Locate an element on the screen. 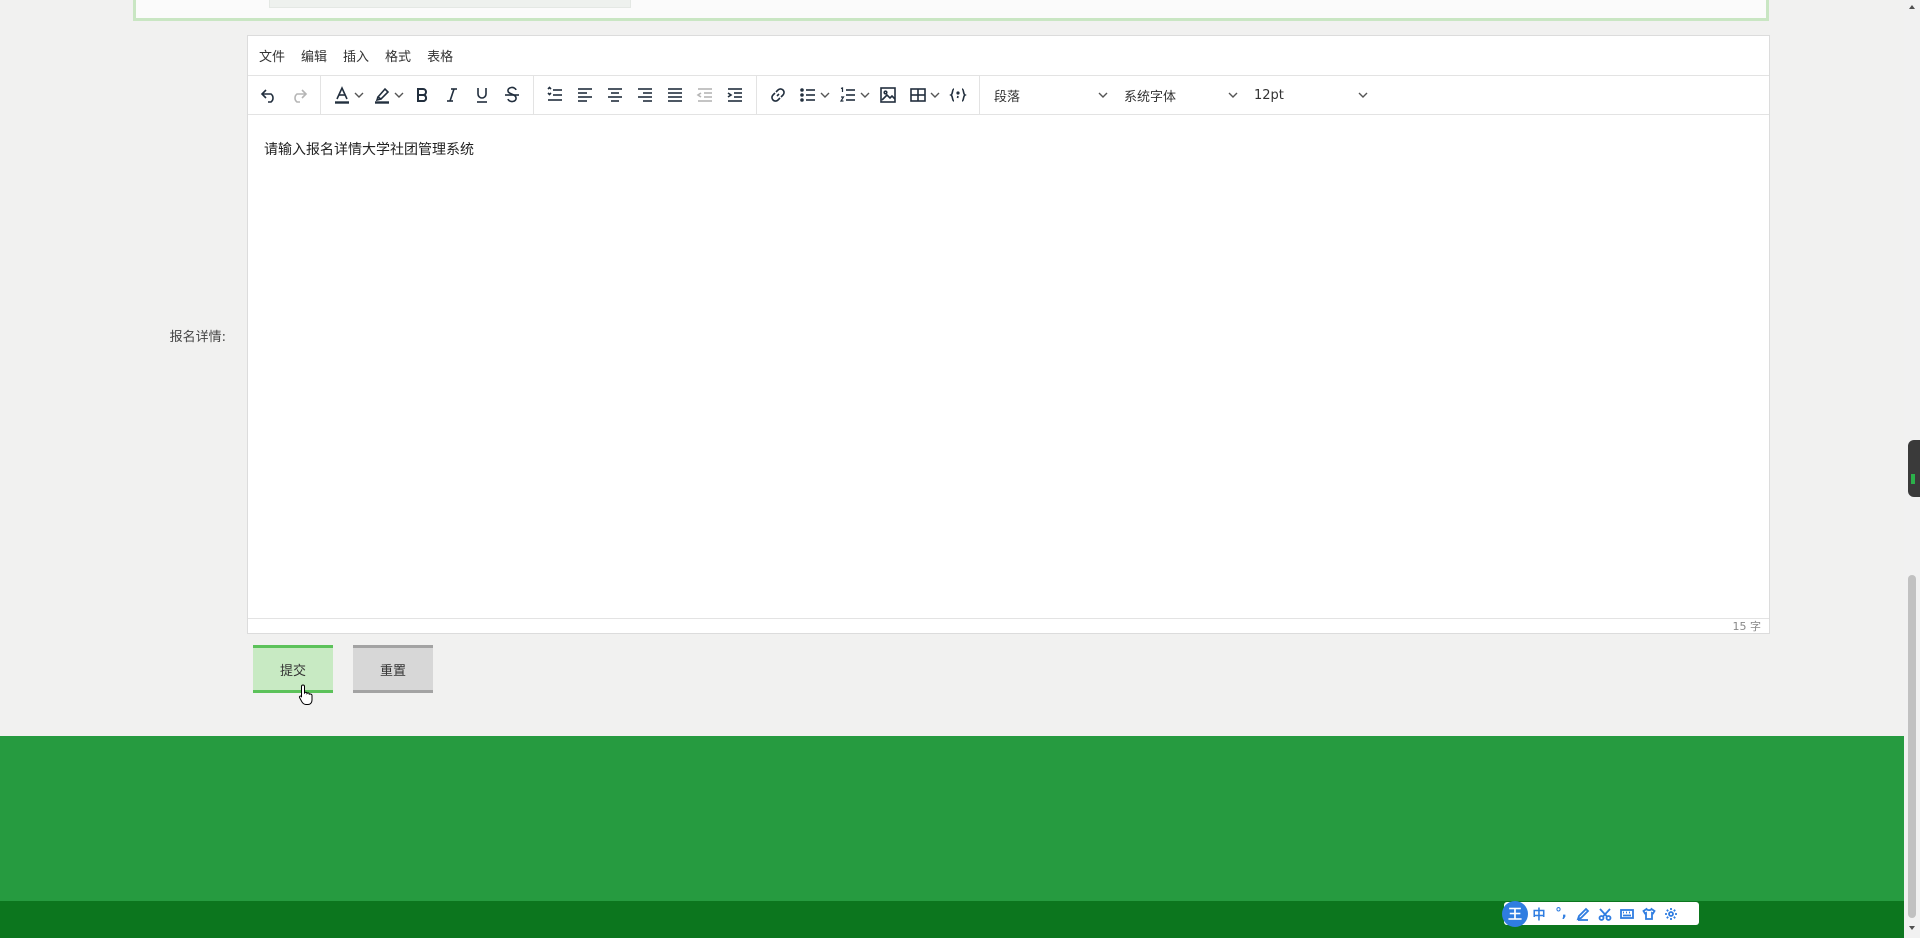 The height and width of the screenshot is (938, 1920). undo-button is located at coordinates (269, 95).